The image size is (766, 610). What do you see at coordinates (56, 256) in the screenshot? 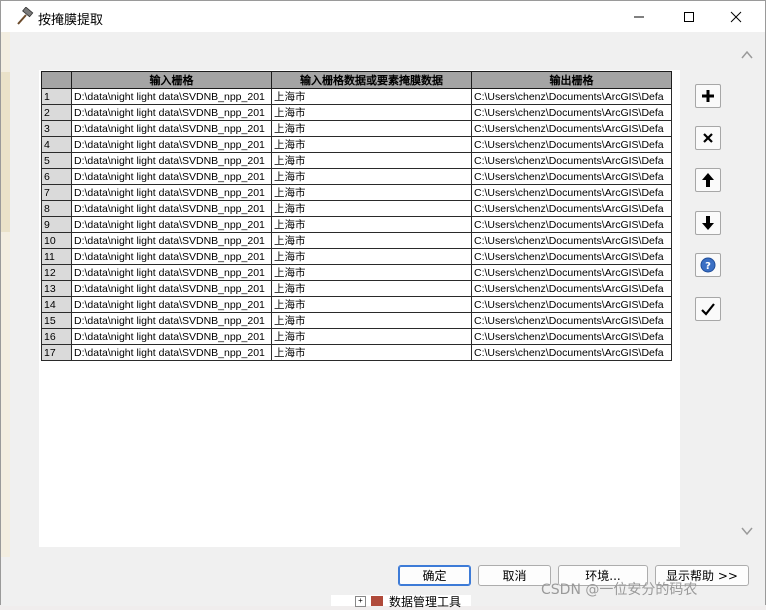
I see `row-number-cell: 11` at bounding box center [56, 256].